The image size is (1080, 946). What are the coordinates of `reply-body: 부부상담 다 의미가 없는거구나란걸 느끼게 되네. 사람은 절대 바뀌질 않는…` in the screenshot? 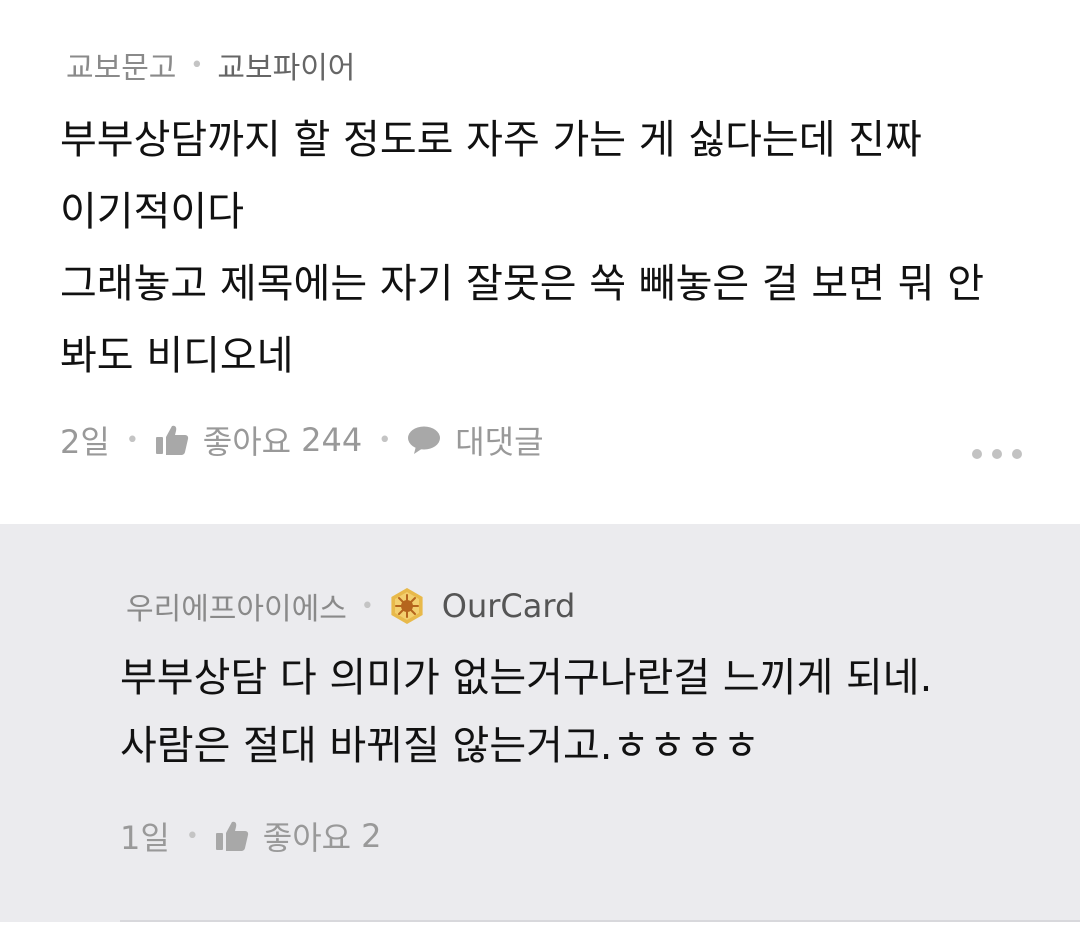 It's located at (526, 712).